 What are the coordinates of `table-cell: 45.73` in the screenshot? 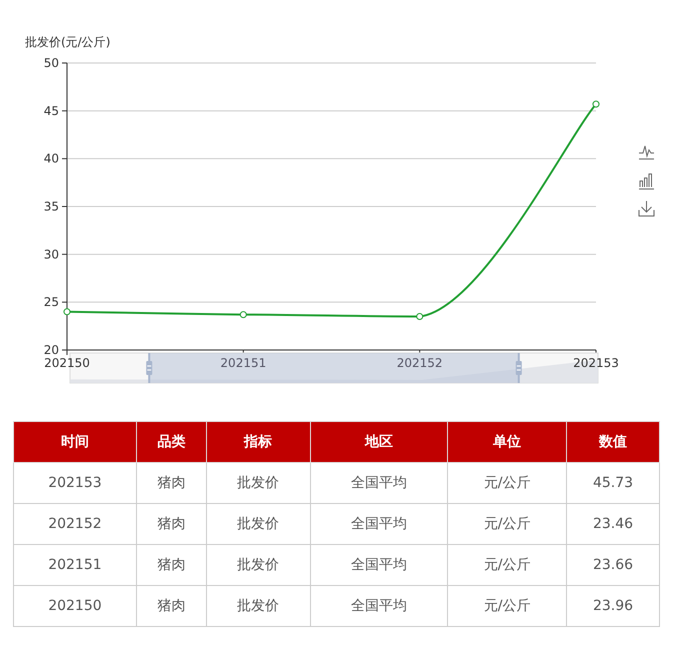 It's located at (613, 483).